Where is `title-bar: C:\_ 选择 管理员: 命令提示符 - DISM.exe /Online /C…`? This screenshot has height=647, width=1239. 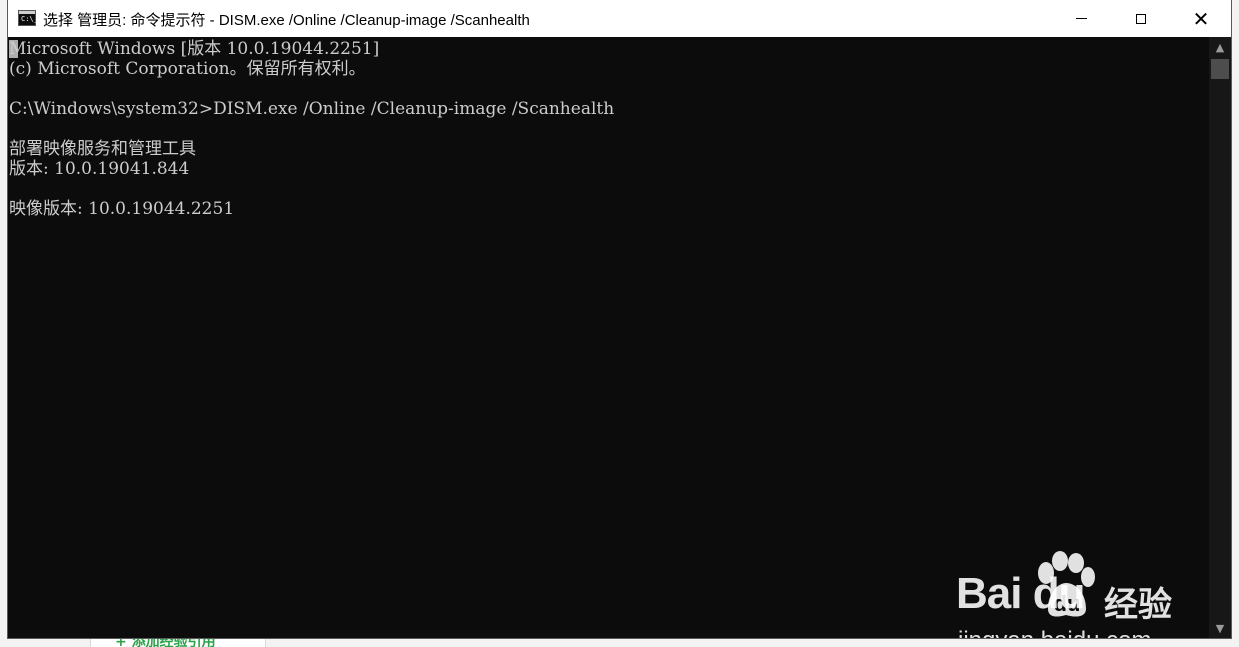 title-bar: C:\_ 选择 管理员: 命令提示符 - DISM.exe /Online /C… is located at coordinates (619, 18).